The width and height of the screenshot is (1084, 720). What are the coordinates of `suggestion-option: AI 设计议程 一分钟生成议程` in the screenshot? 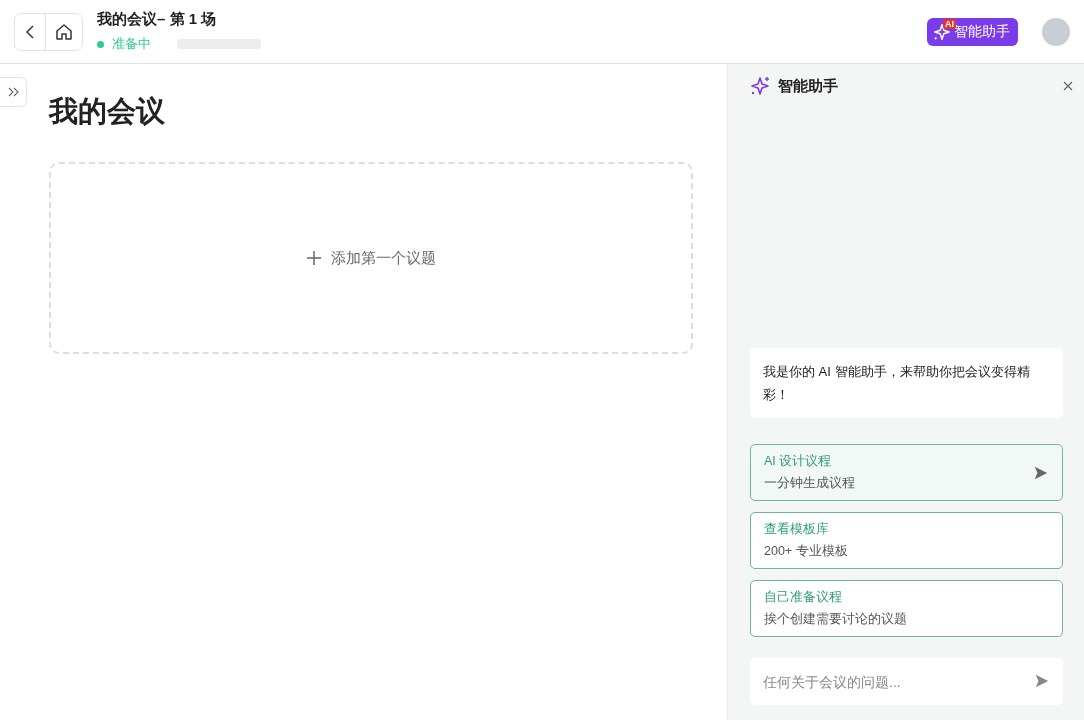 It's located at (906, 472).